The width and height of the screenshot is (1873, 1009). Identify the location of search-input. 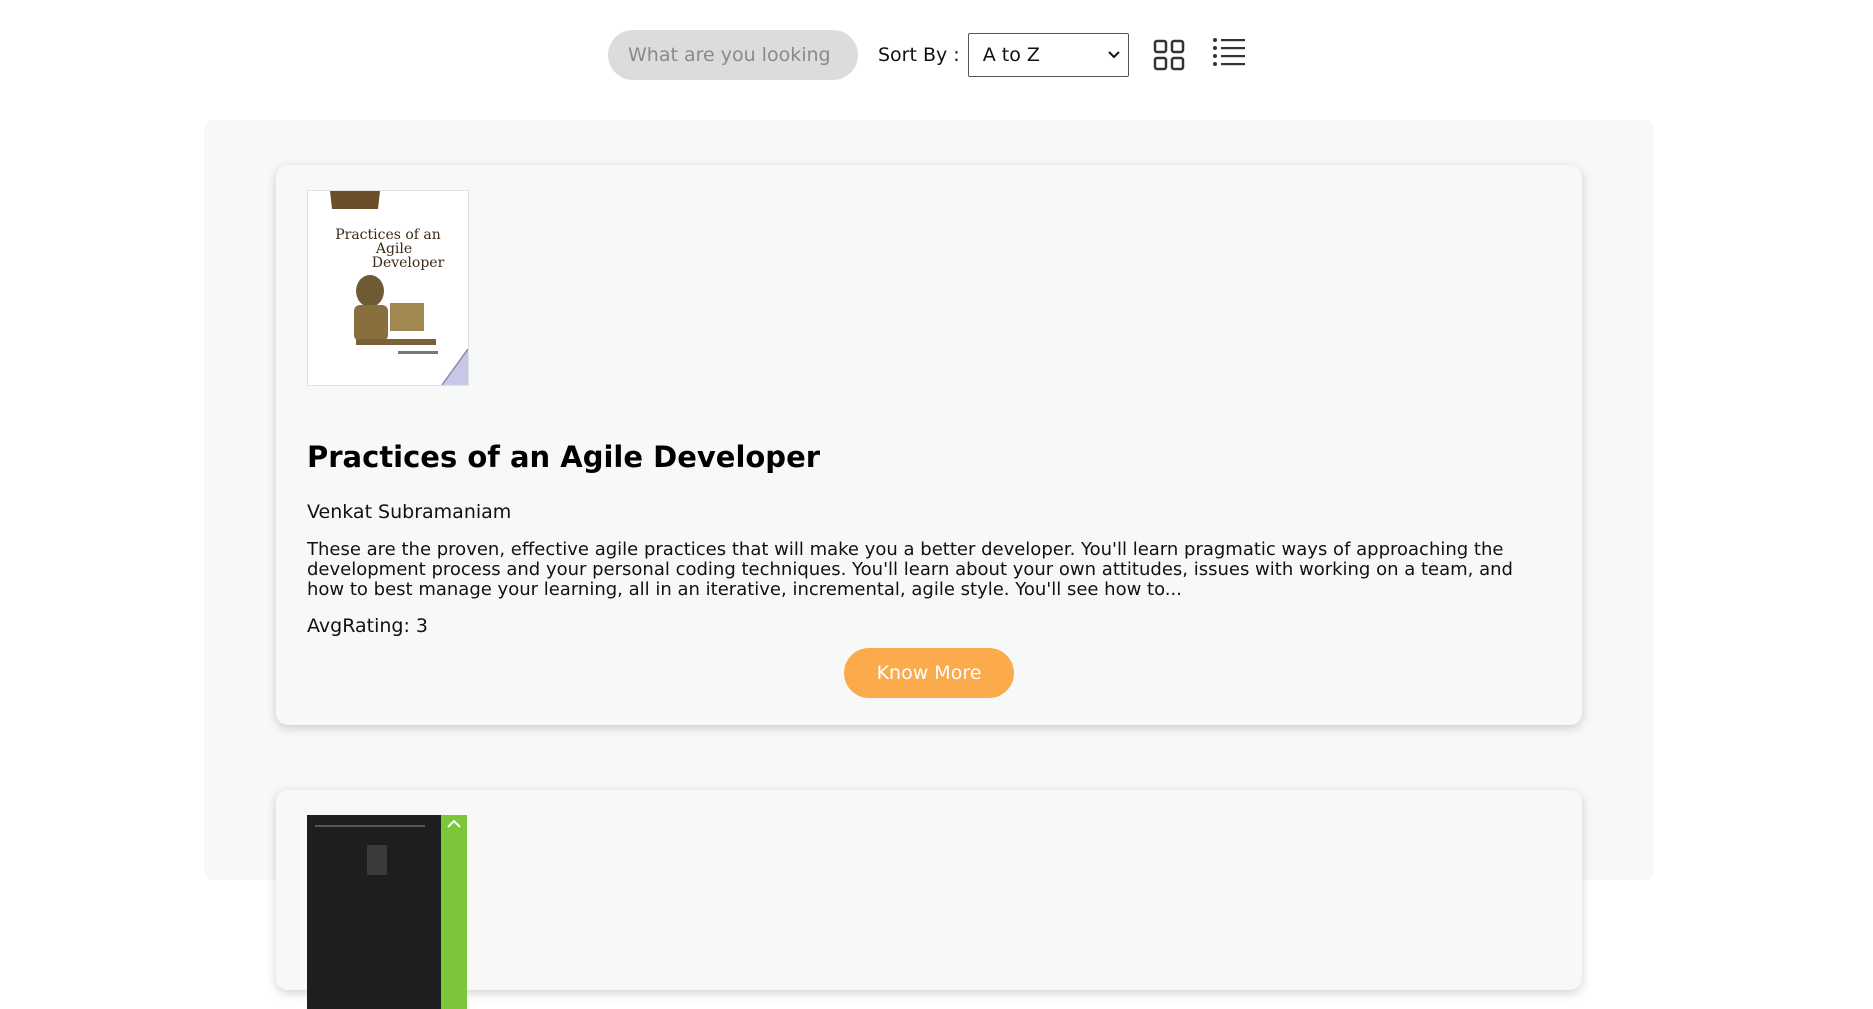
(733, 55).